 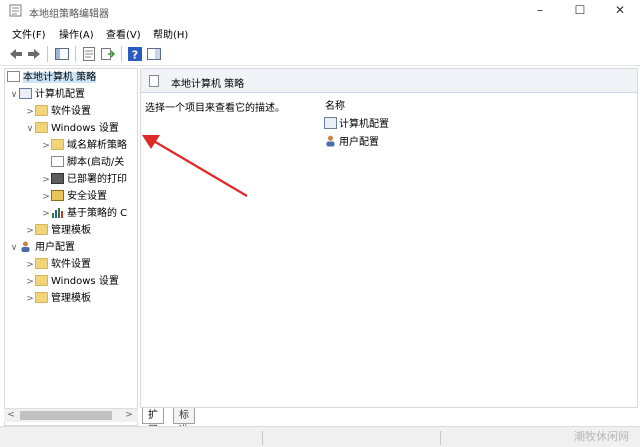 What do you see at coordinates (154, 54) in the screenshot?
I see `show-action-pane-icon` at bounding box center [154, 54].